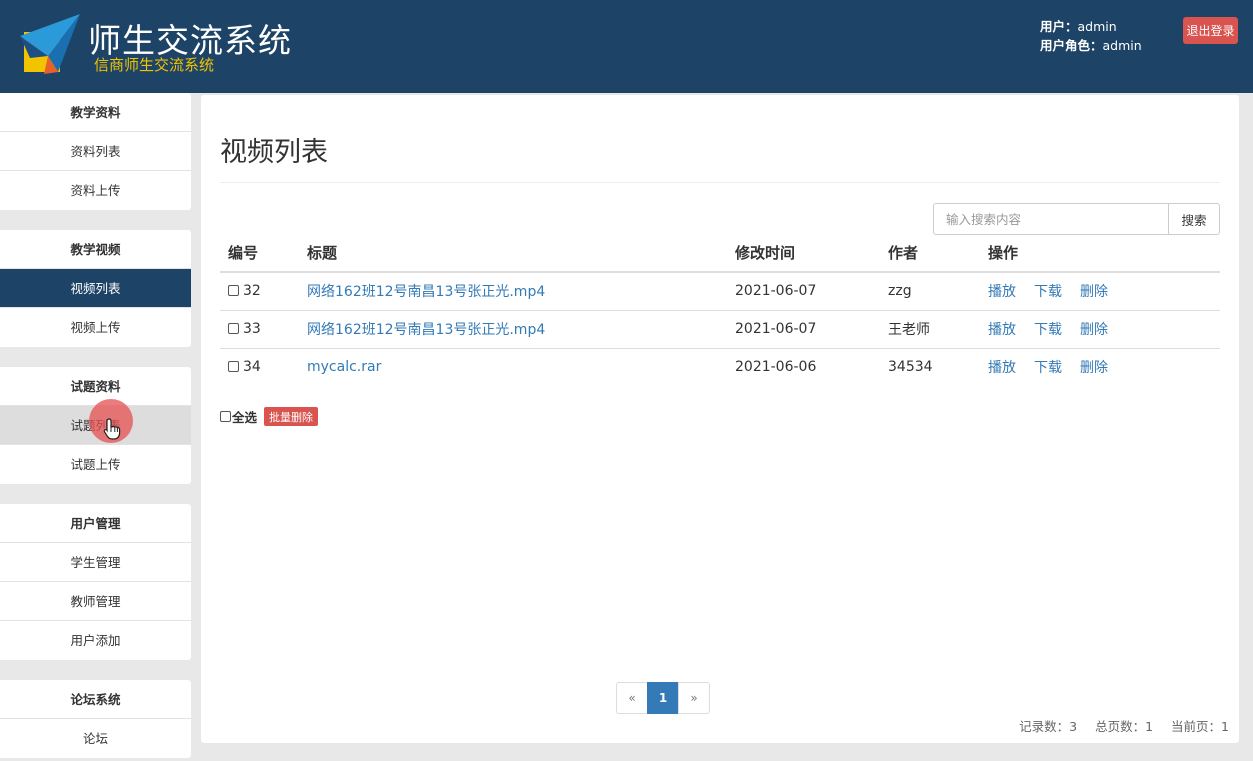  What do you see at coordinates (626, 46) in the screenshot?
I see `top-header: 师生交流系统 信商师生交流系统 用户：admin 用户角色：admin 退出登录` at bounding box center [626, 46].